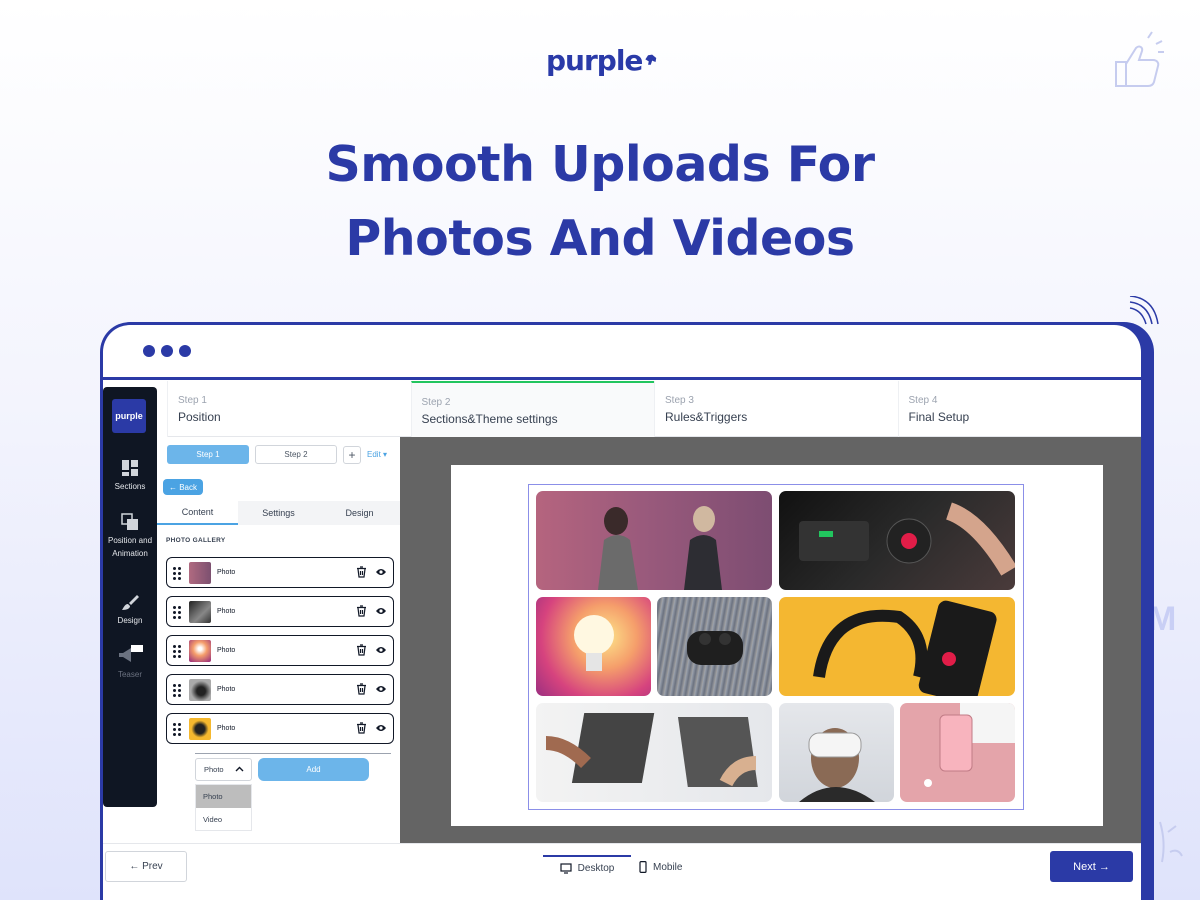 The width and height of the screenshot is (1200, 900). I want to click on brush-icon, so click(130, 602).